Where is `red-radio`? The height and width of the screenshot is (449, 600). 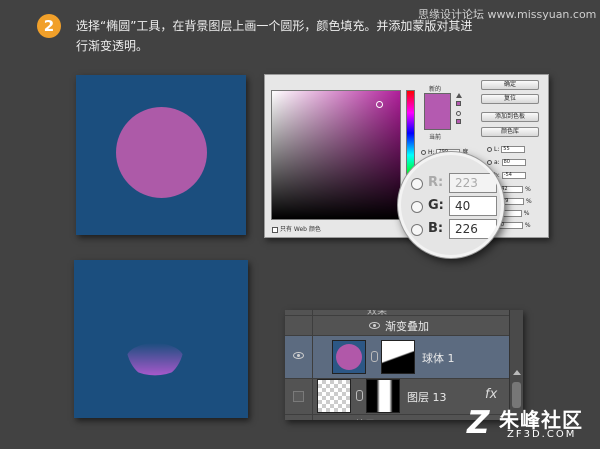
red-radio is located at coordinates (417, 184).